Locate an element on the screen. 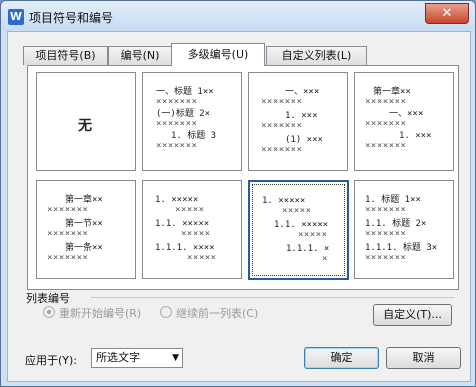 Image resolution: width=476 pixels, height=387 pixels. apply-to-label: 应用于(Y): is located at coordinates (51, 360).